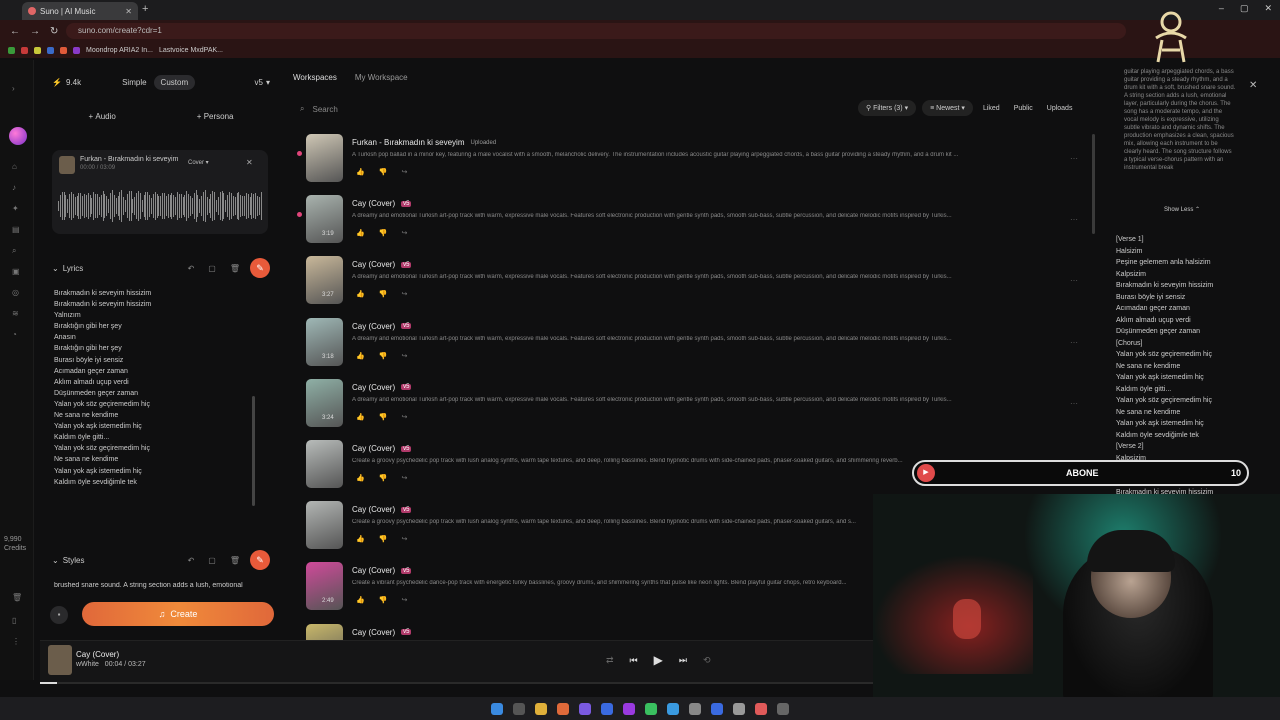 This screenshot has width=1280, height=720. Describe the element at coordinates (324, 109) in the screenshot. I see `search-input: Search` at that location.